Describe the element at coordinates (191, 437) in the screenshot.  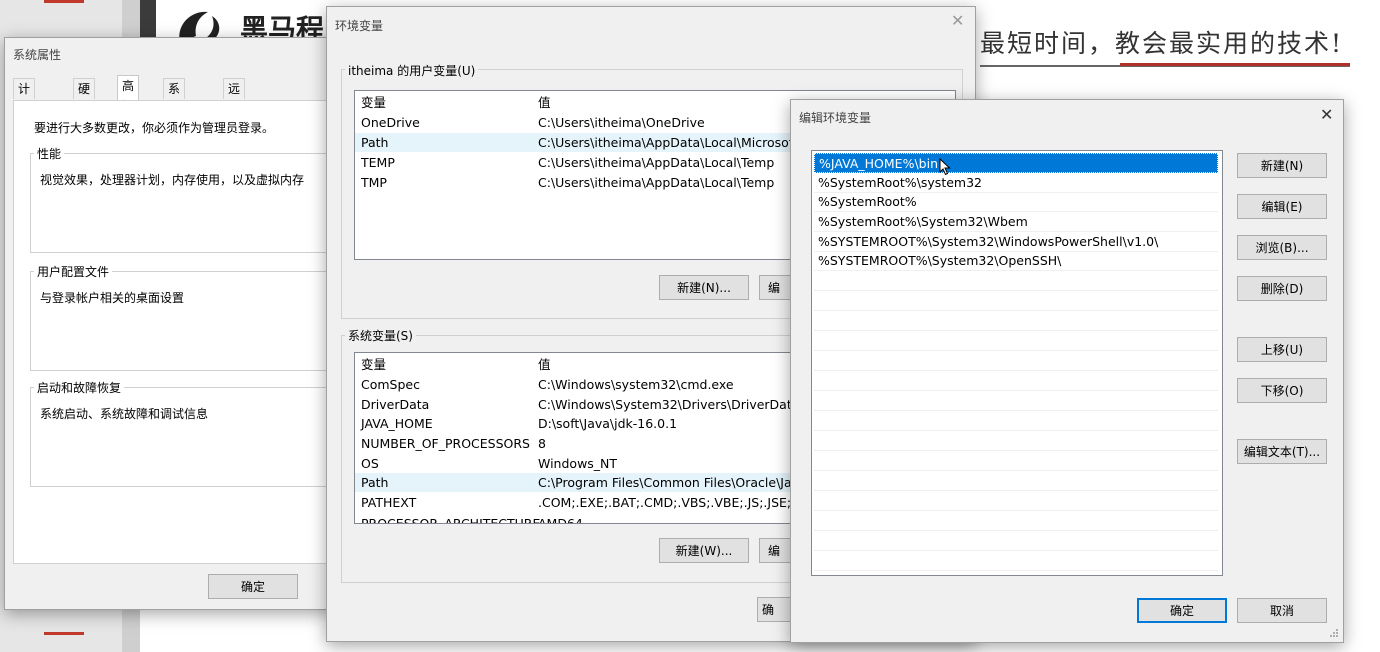
I see `startup-recovery-group` at that location.